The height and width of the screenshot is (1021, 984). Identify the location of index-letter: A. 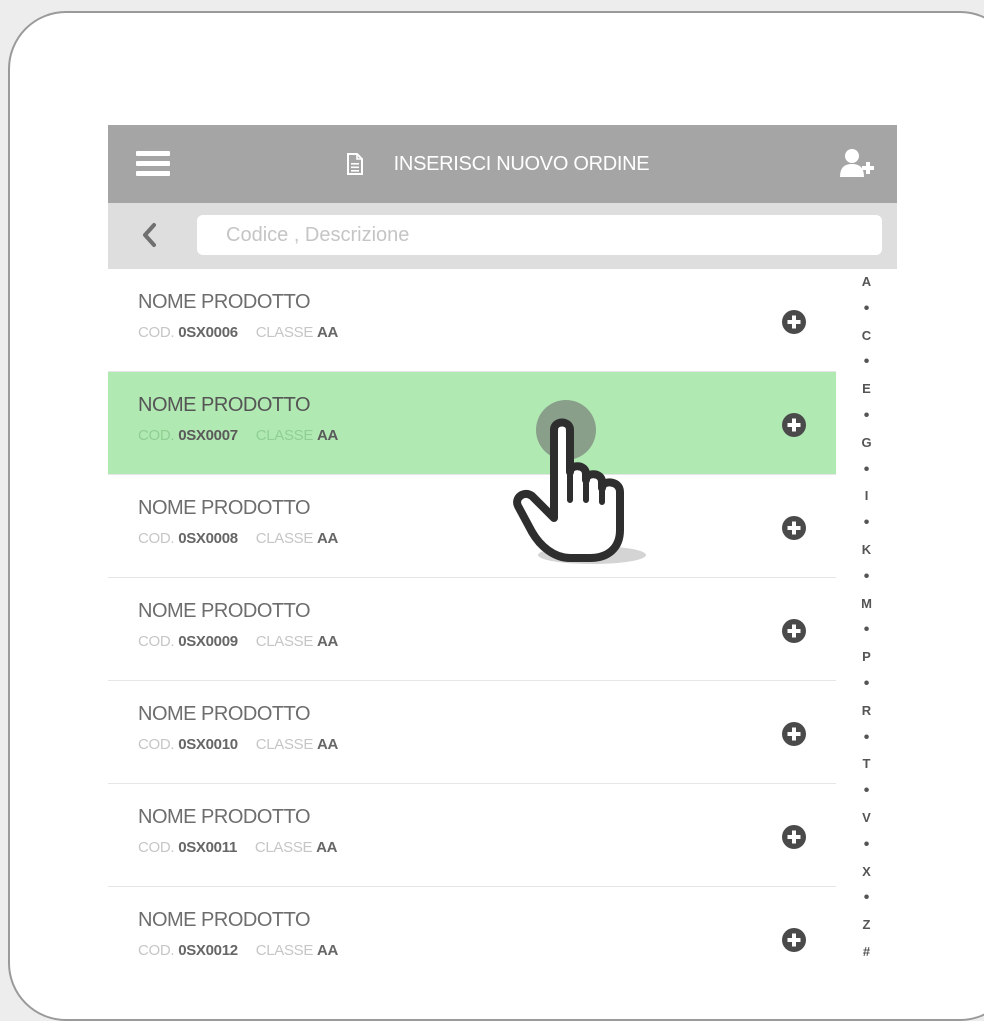
(866, 282).